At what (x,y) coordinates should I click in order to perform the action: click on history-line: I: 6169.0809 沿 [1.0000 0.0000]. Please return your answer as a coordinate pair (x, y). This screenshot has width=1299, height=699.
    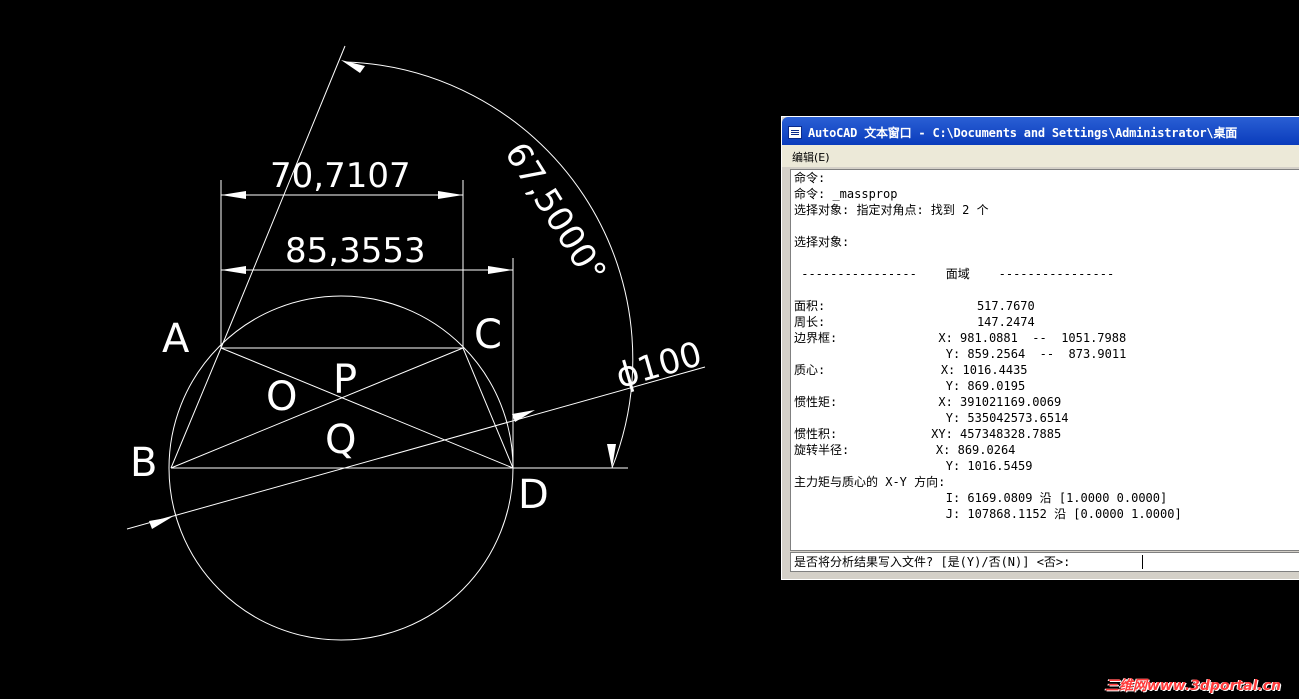
    Looking at the image, I should click on (981, 498).